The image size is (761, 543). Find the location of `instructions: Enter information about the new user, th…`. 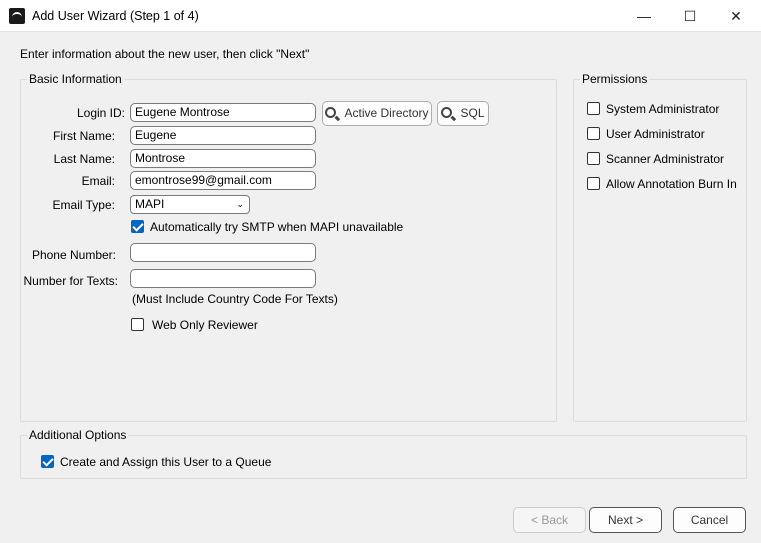

instructions: Enter information about the new user, th… is located at coordinates (165, 54).